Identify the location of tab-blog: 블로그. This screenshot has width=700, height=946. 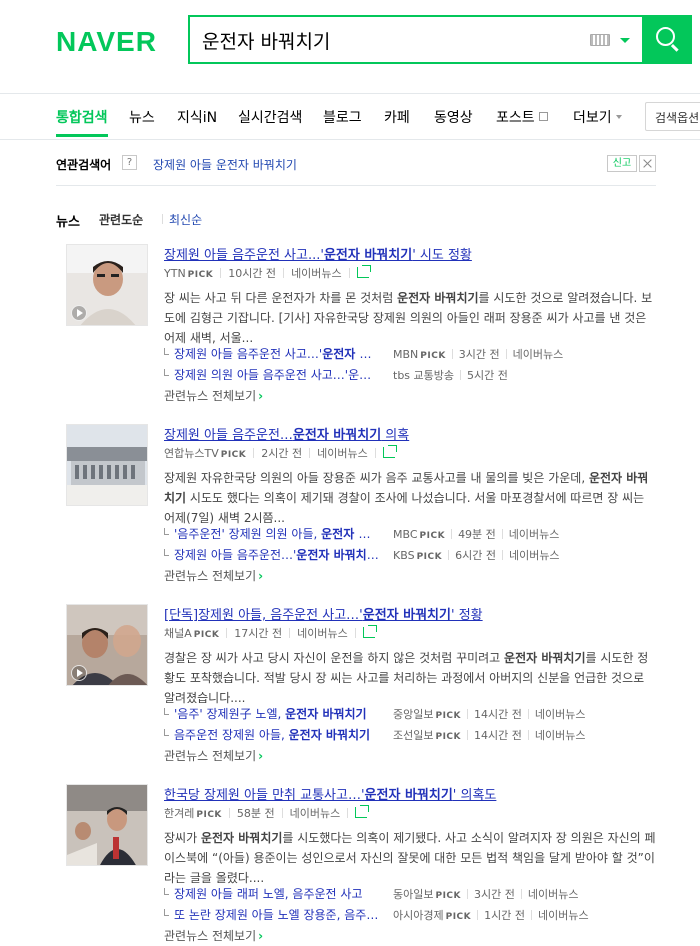
(342, 117).